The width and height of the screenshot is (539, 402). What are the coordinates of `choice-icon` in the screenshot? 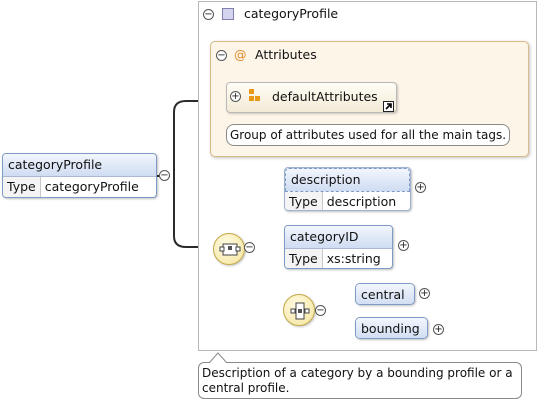 It's located at (300, 311).